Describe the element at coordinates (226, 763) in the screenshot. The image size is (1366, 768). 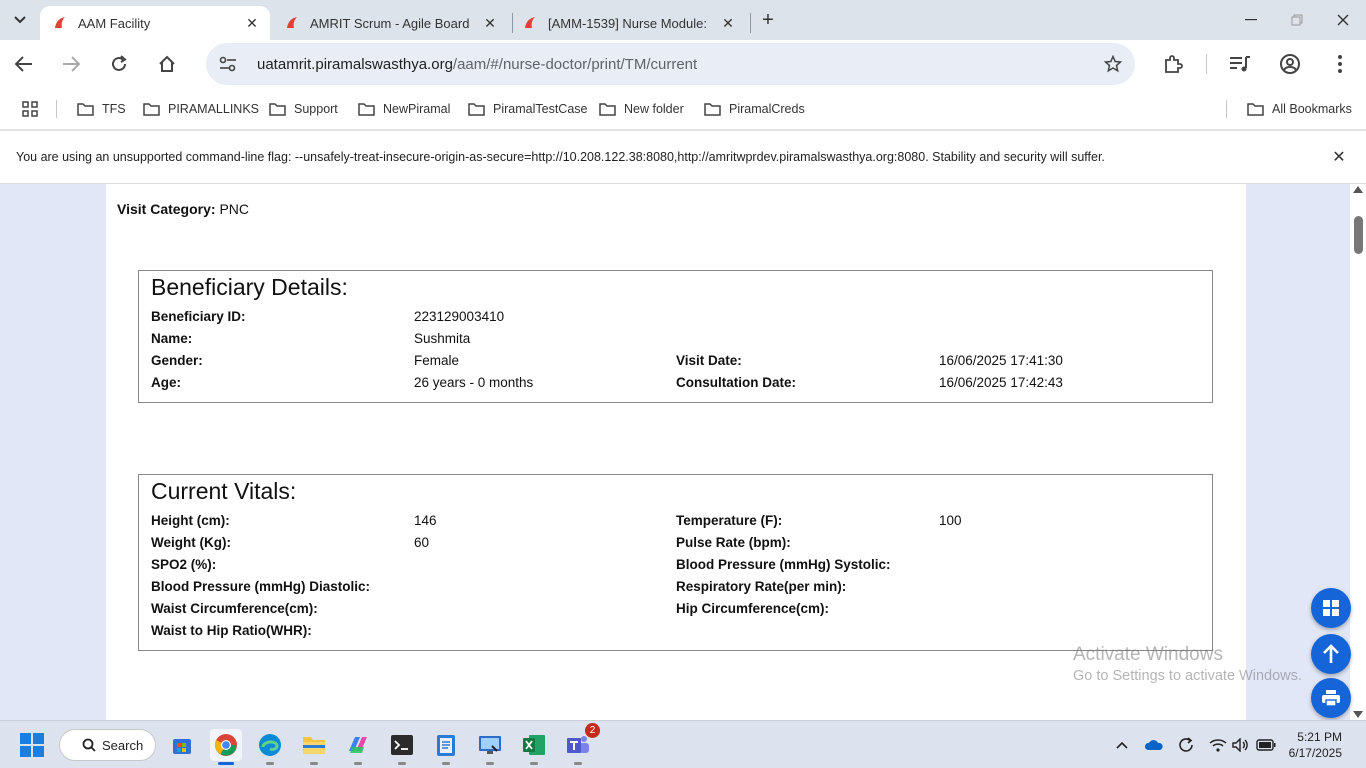
I see `active-indicator` at that location.